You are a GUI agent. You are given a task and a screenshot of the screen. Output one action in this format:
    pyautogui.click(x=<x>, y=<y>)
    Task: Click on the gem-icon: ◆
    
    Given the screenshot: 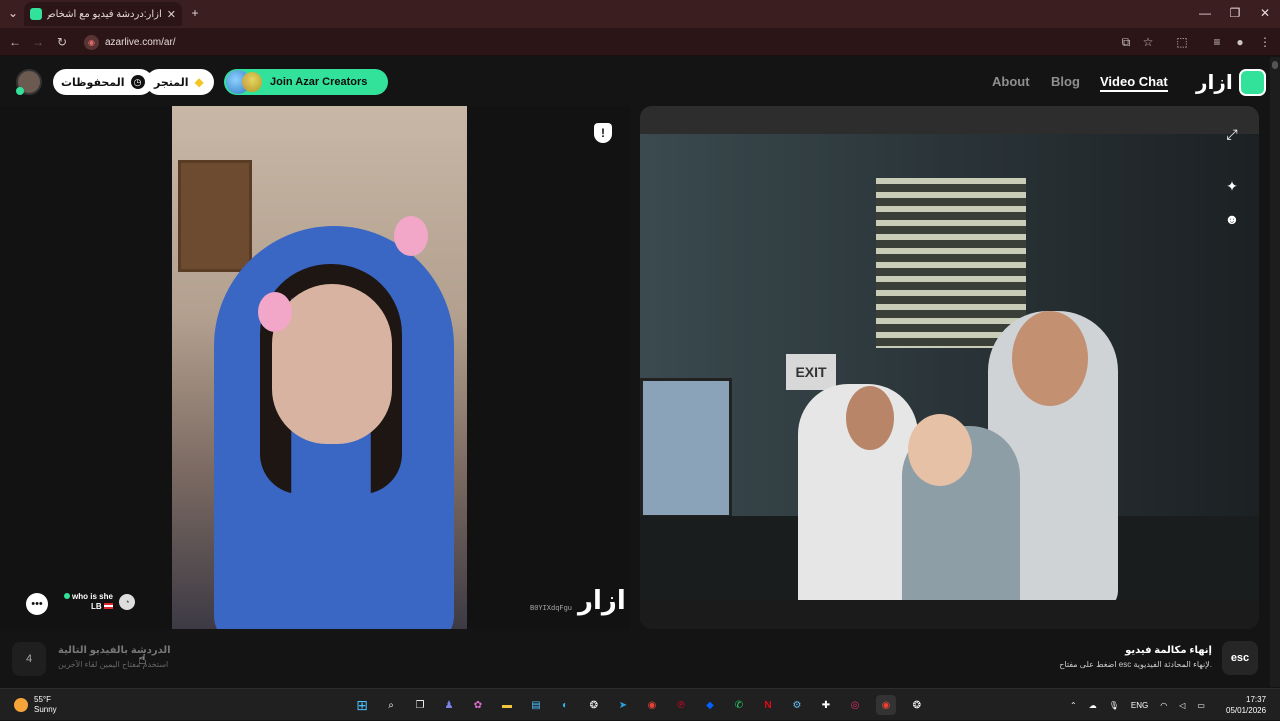 What is the action you would take?
    pyautogui.click(x=199, y=82)
    